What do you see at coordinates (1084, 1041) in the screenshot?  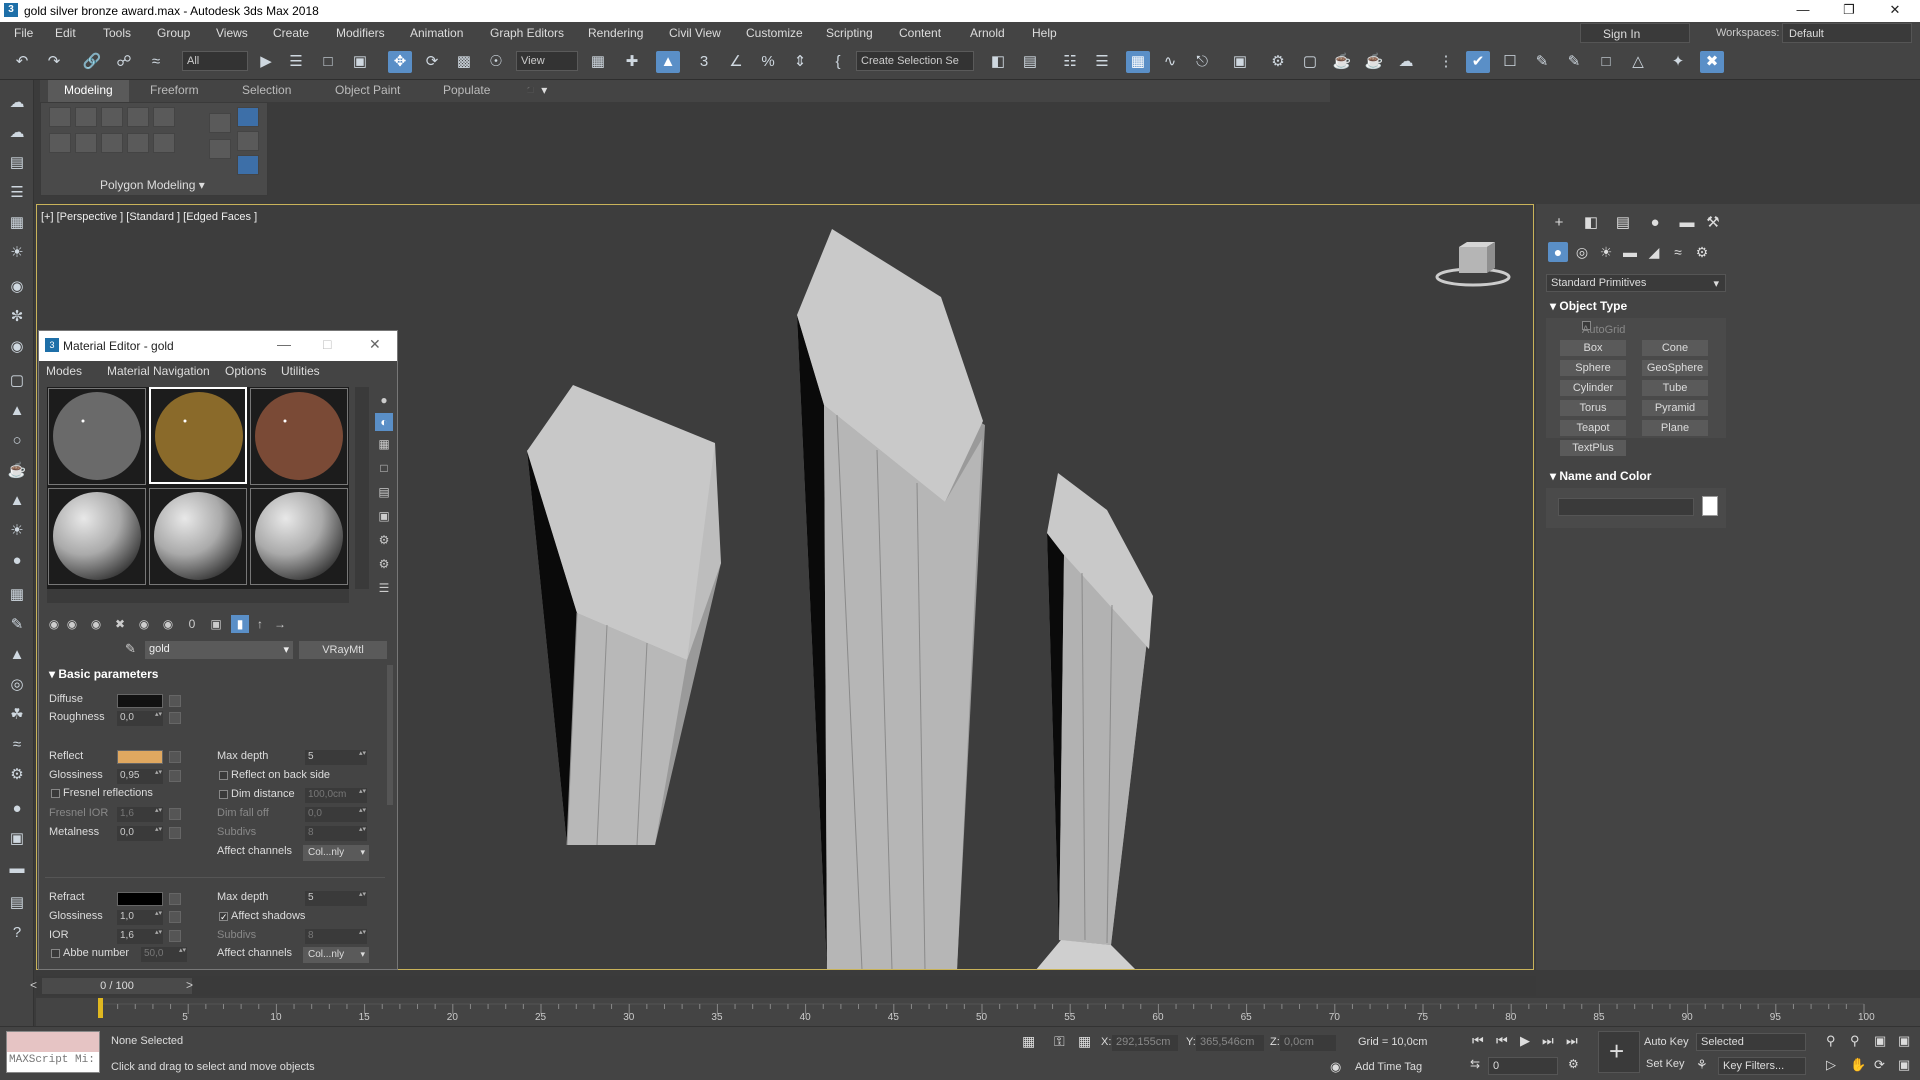 I see `absolute-mode-icon: ▦` at bounding box center [1084, 1041].